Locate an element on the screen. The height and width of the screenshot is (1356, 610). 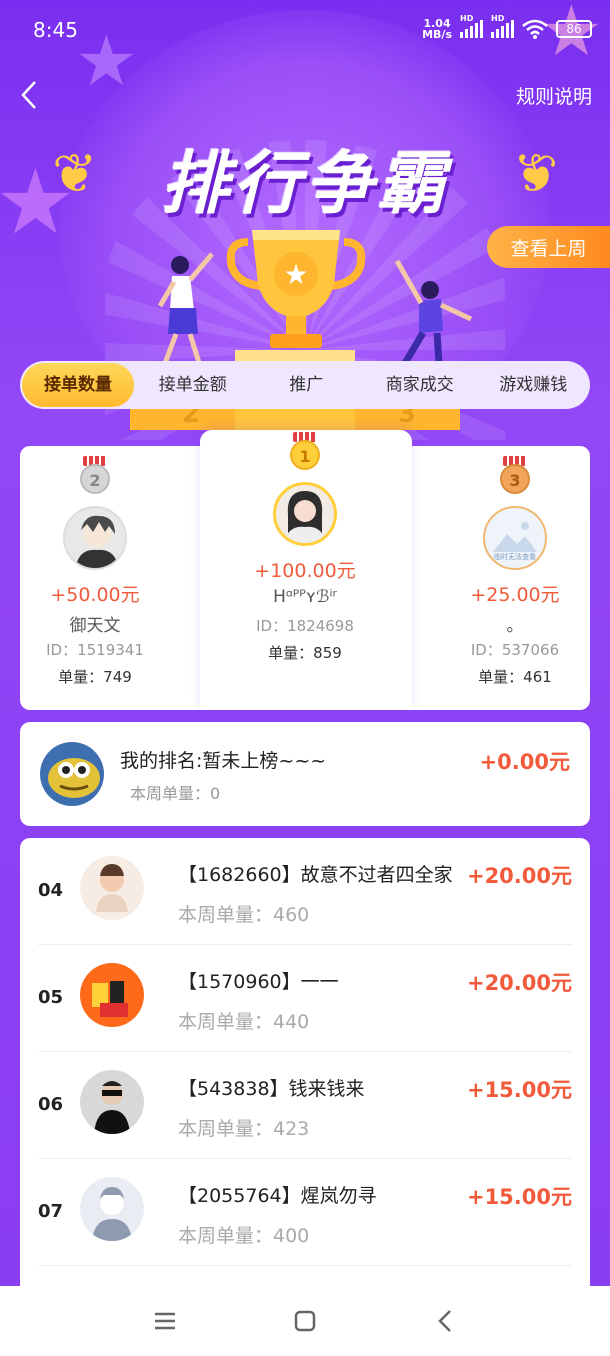
battery-level: 86 is located at coordinates (574, 29).